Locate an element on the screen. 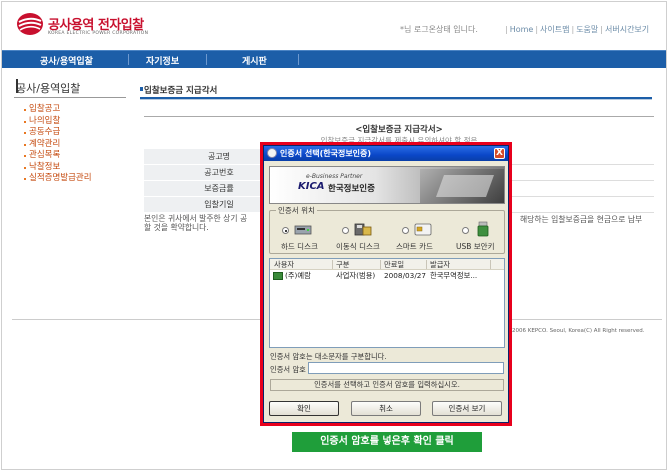  sidebar-item-favorites: 관심목록 is located at coordinates (58, 156).